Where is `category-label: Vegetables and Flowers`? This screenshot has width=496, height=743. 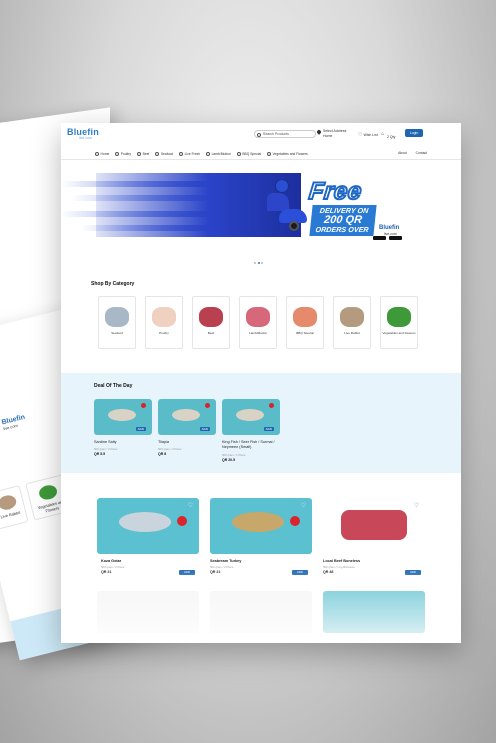
category-label: Vegetables and Flowers is located at coordinates (399, 333).